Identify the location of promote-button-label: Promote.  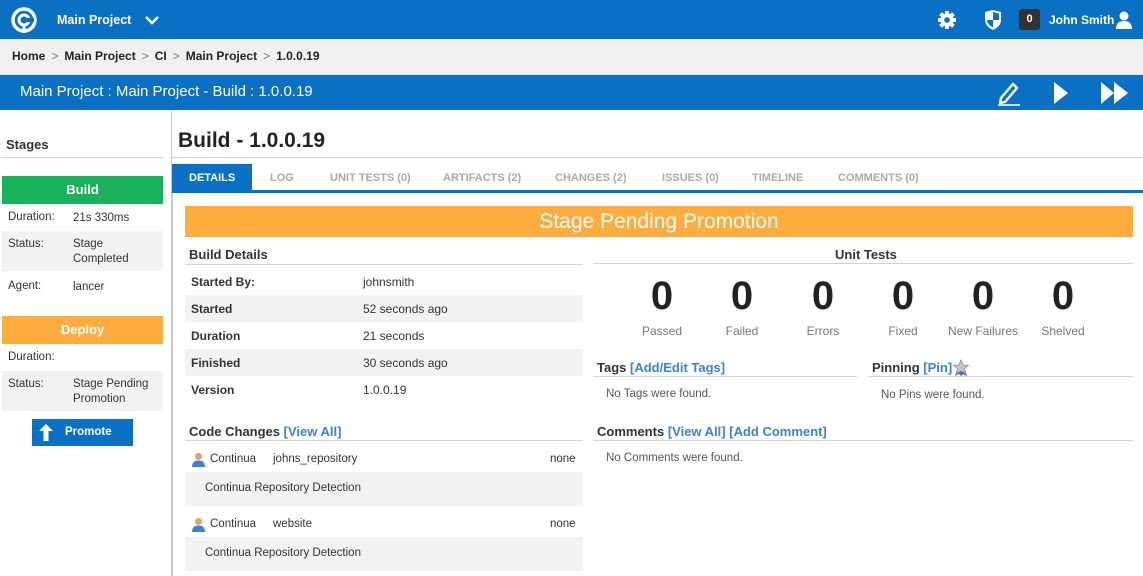
(88, 432).